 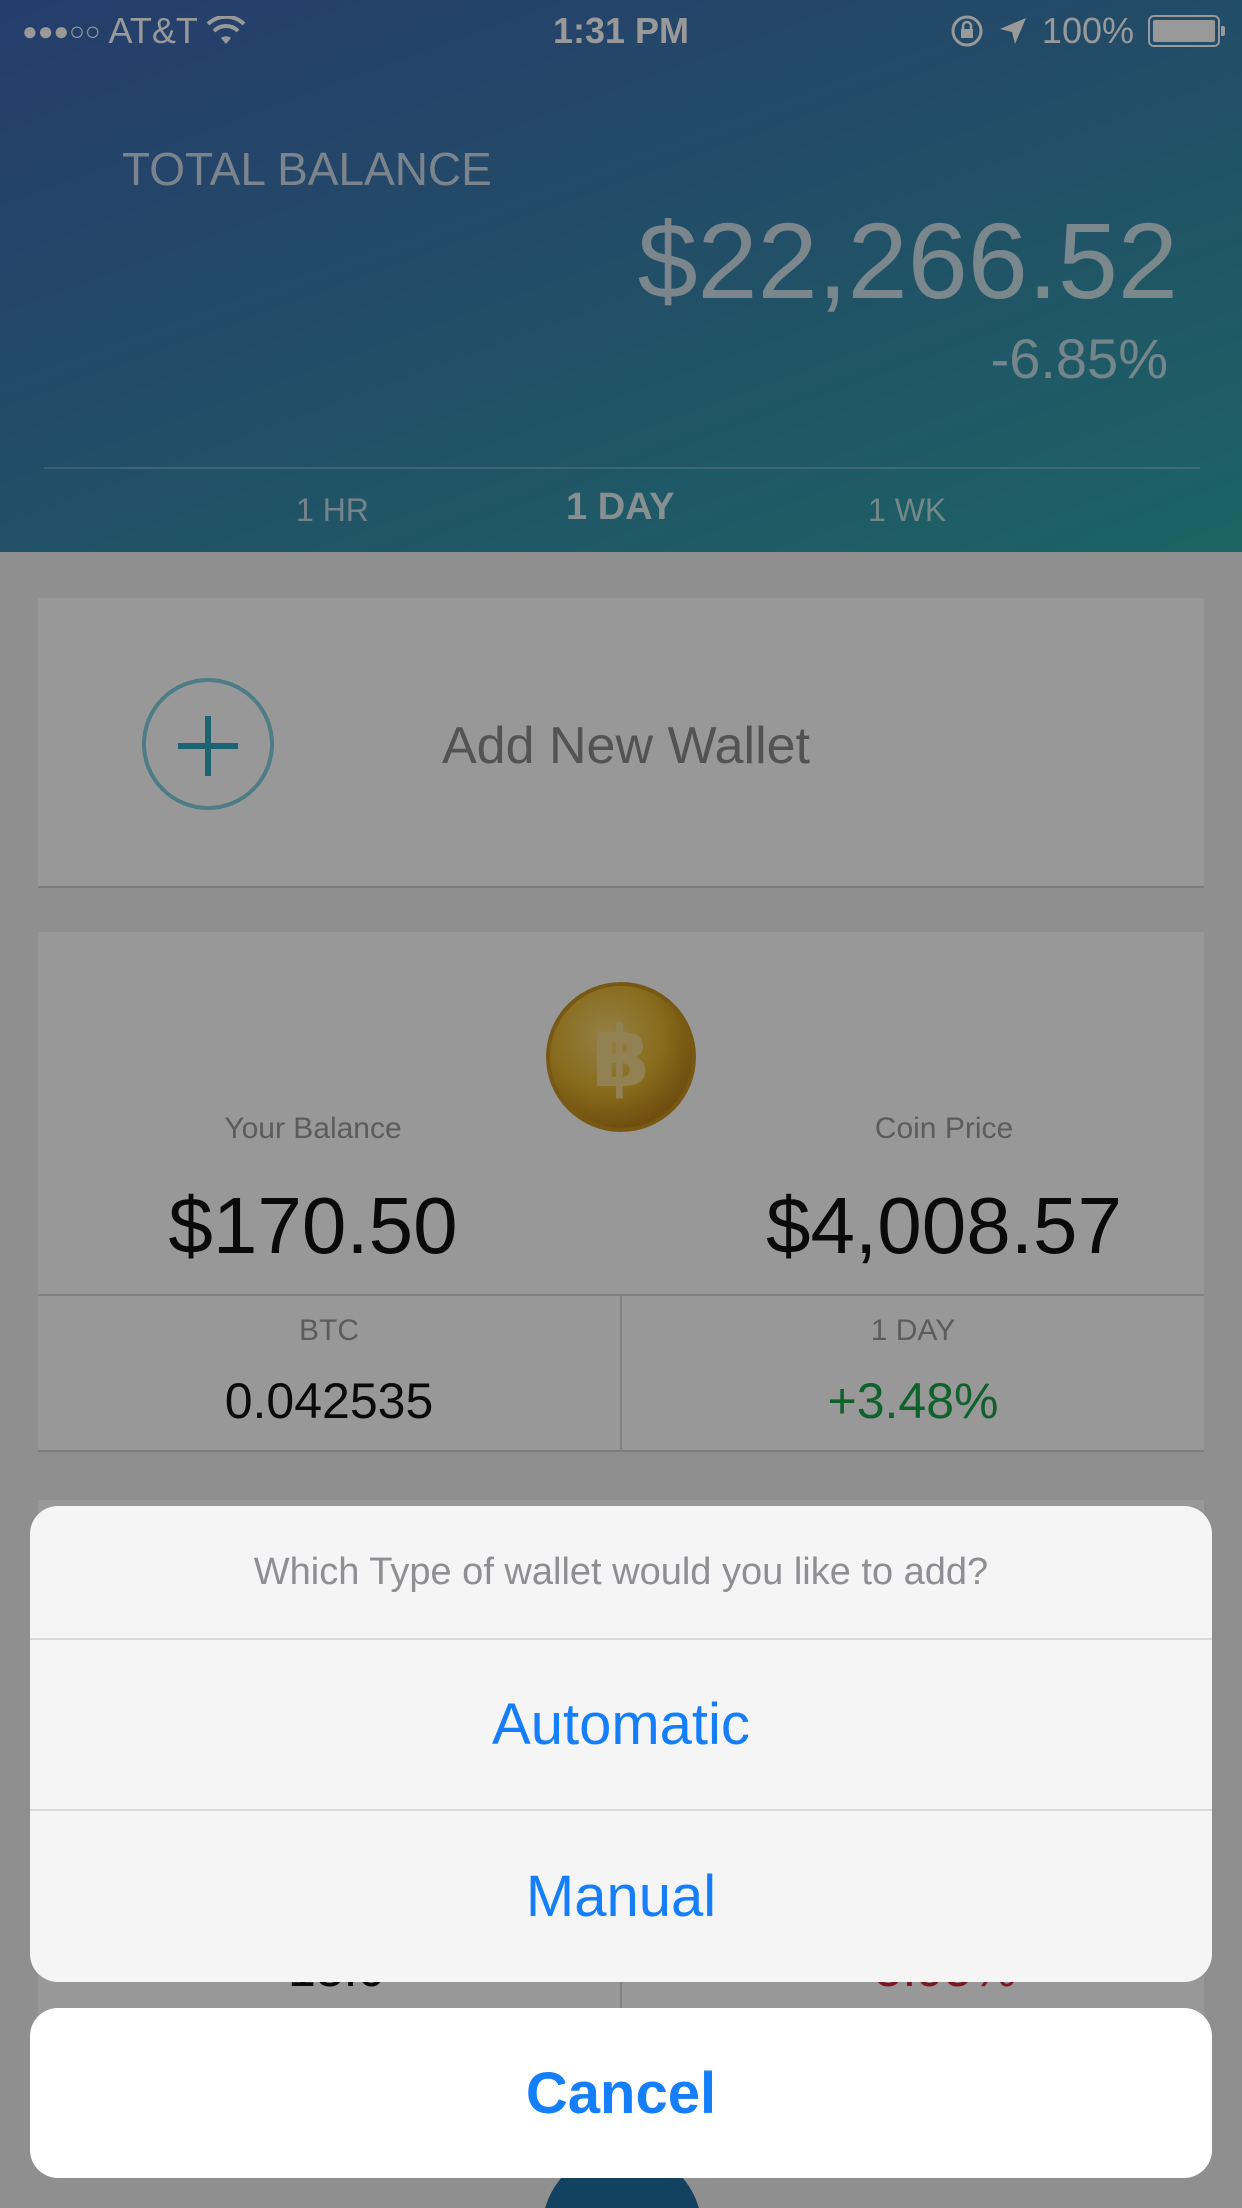 I want to click on manual-option-button: Manual, so click(x=621, y=1896).